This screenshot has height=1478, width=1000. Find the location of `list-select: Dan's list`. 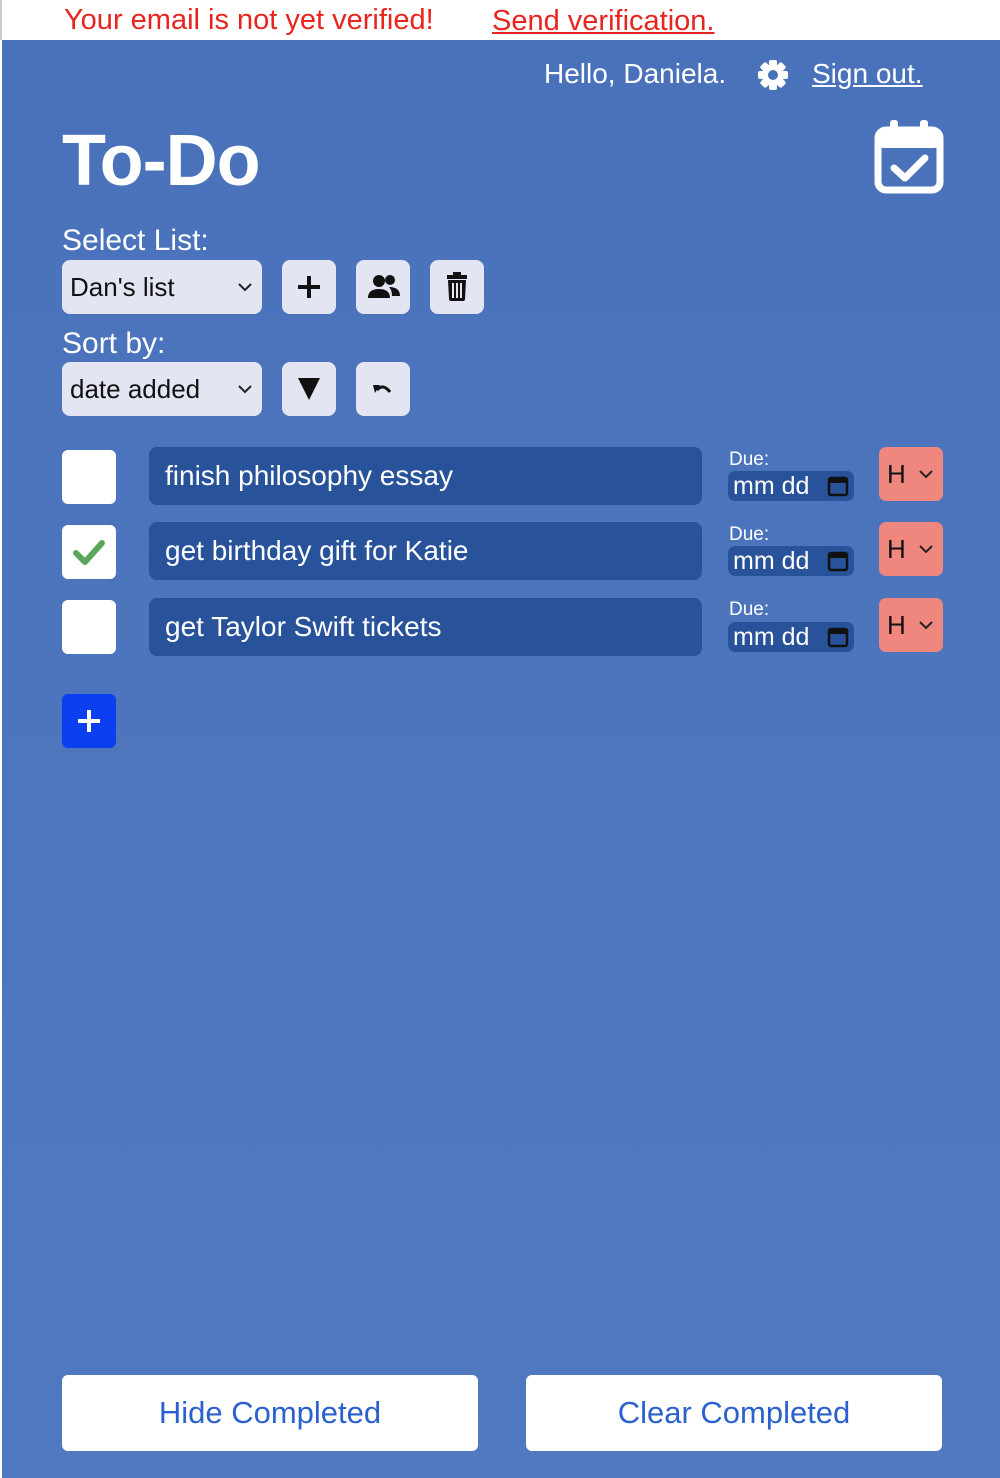

list-select: Dan's list is located at coordinates (162, 287).